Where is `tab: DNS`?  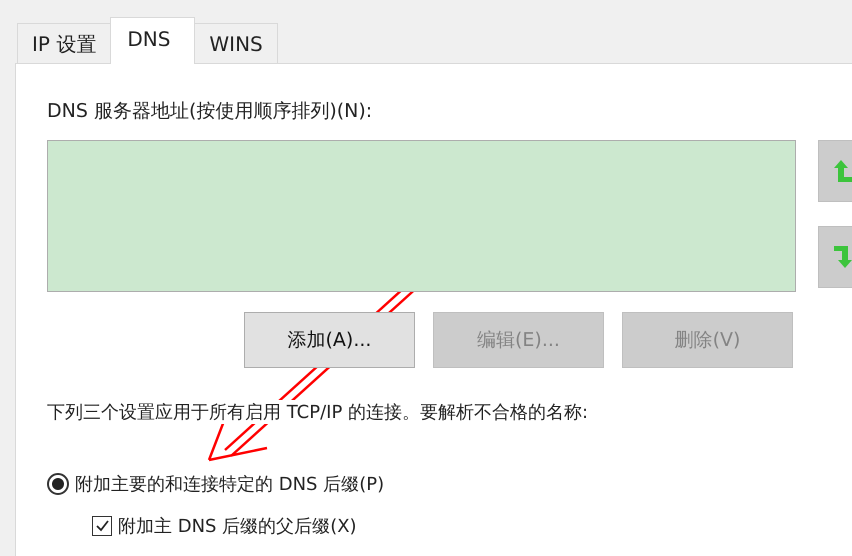 tab: DNS is located at coordinates (153, 40).